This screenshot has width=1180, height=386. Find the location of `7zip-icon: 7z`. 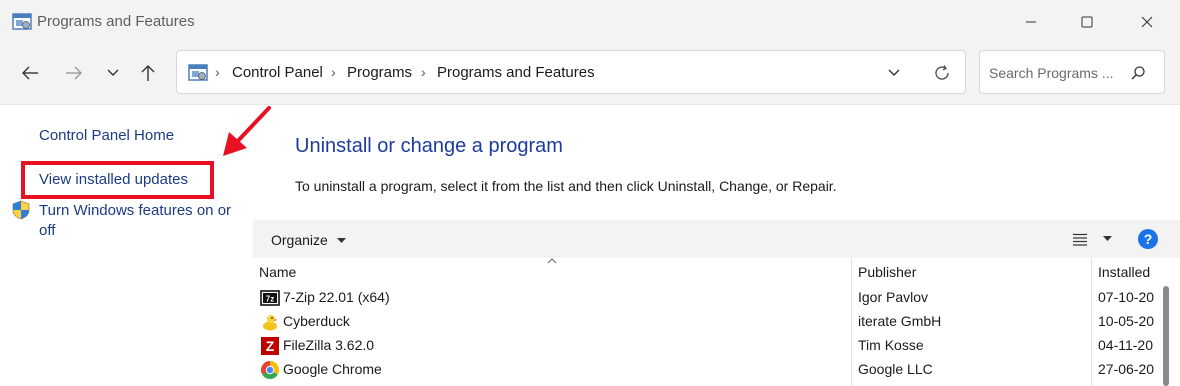

7zip-icon: 7z is located at coordinates (270, 298).